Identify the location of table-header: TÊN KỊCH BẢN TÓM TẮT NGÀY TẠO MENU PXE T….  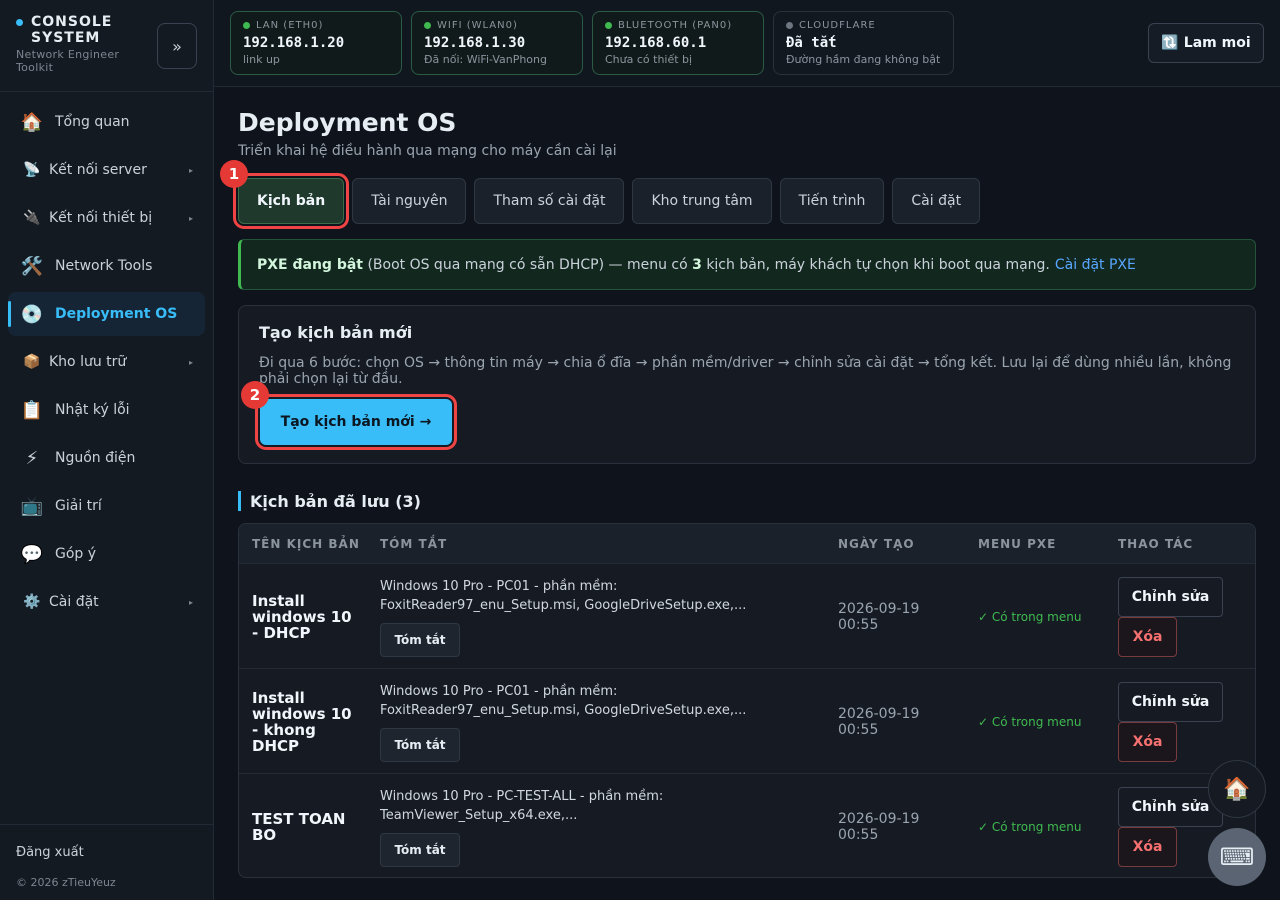
(747, 543).